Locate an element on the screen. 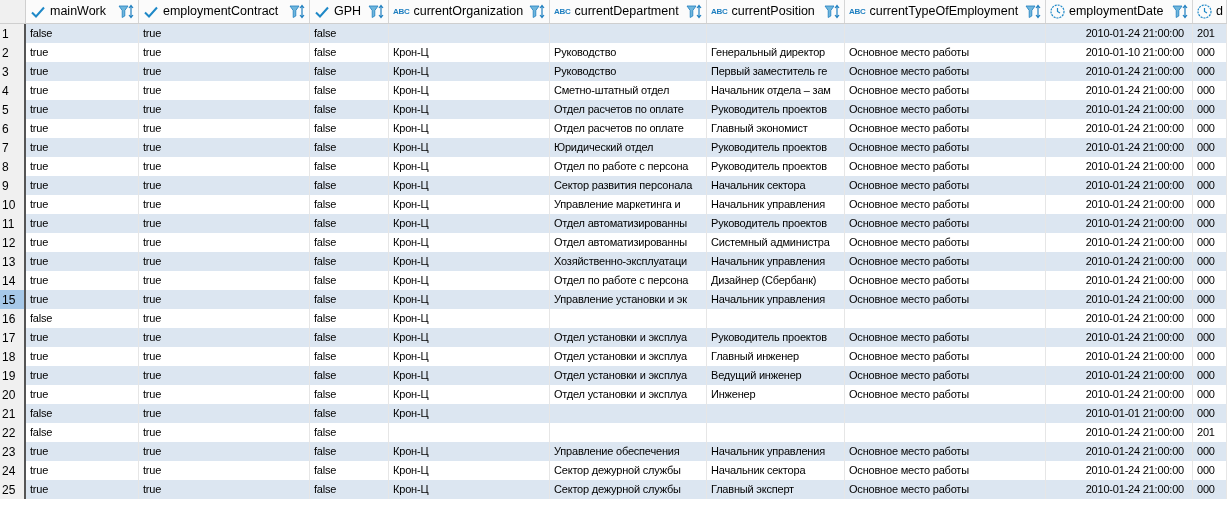  row-number: 2 is located at coordinates (13, 52).